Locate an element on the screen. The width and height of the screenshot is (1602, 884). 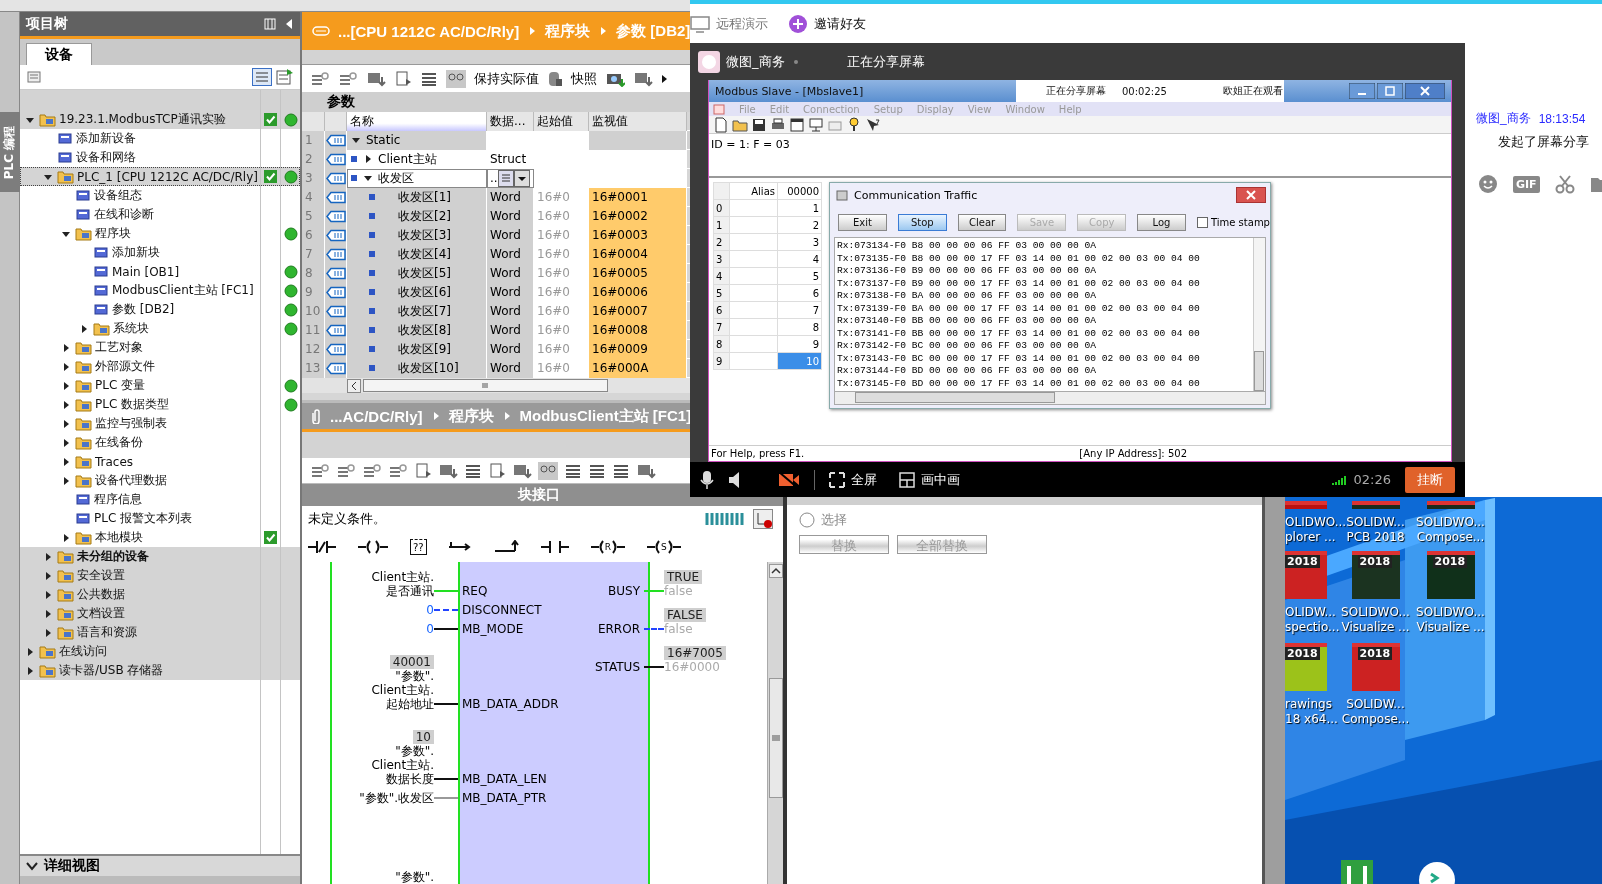
scissors-icon is located at coordinates (1564, 184).